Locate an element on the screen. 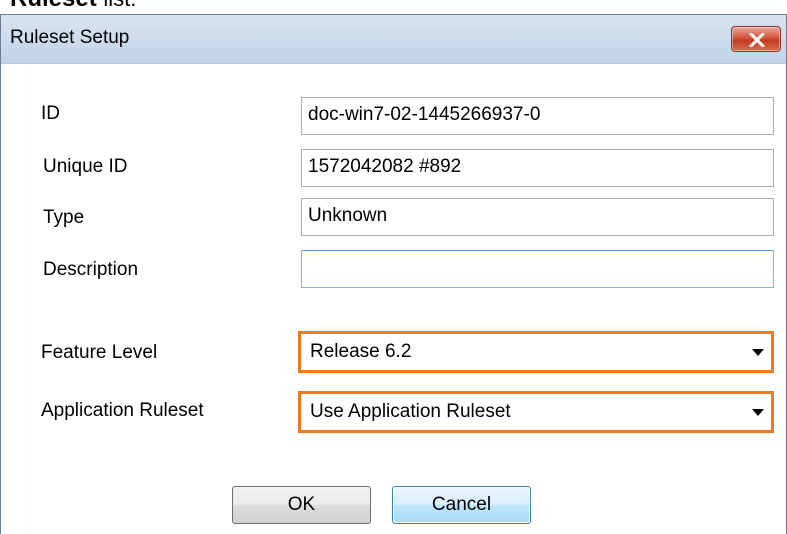 Image resolution: width=787 pixels, height=534 pixels. unique-id-field: 1572042082 #892 is located at coordinates (537, 168).